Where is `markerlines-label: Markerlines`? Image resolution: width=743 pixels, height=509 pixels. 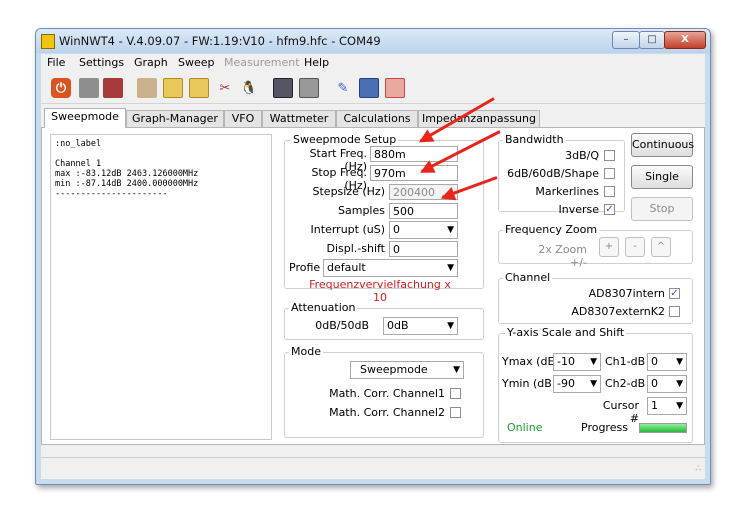 markerlines-label: Markerlines is located at coordinates (567, 191).